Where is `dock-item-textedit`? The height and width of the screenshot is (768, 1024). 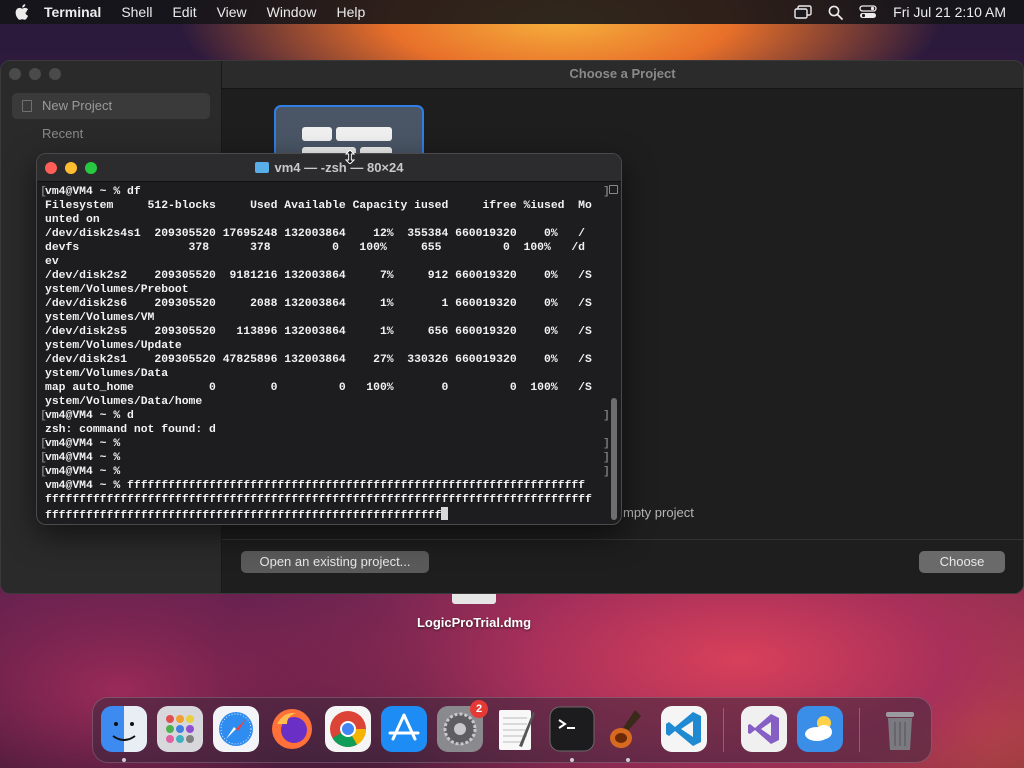
dock-item-textedit is located at coordinates (516, 729).